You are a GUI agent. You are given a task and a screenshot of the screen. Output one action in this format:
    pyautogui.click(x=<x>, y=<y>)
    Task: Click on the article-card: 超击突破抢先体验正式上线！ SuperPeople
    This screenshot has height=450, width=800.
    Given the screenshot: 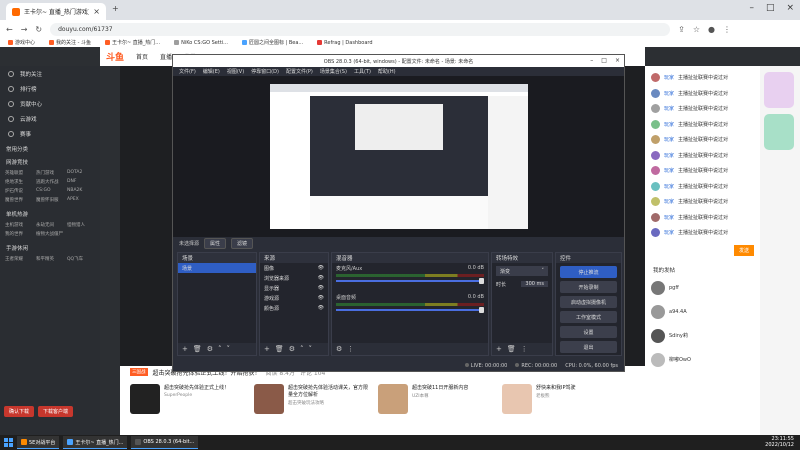 What is the action you would take?
    pyautogui.click(x=189, y=407)
    